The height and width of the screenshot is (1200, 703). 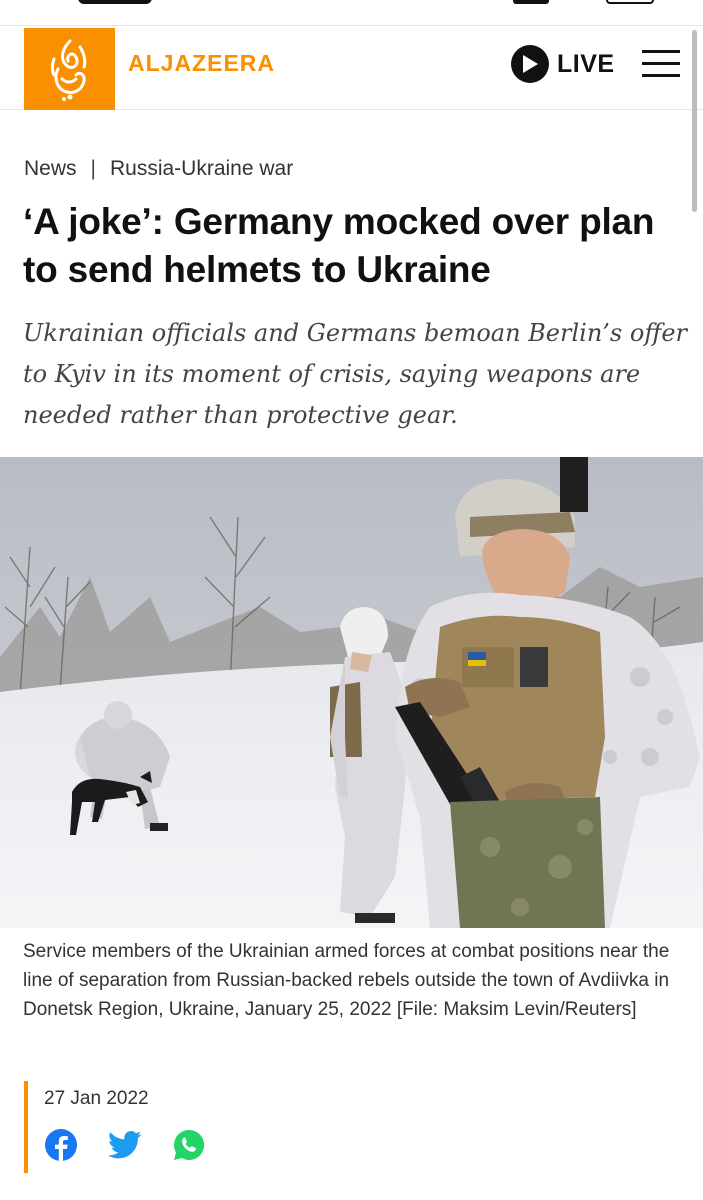 I want to click on breadcrumb: News | Russia-Ukraine war, so click(x=158, y=169).